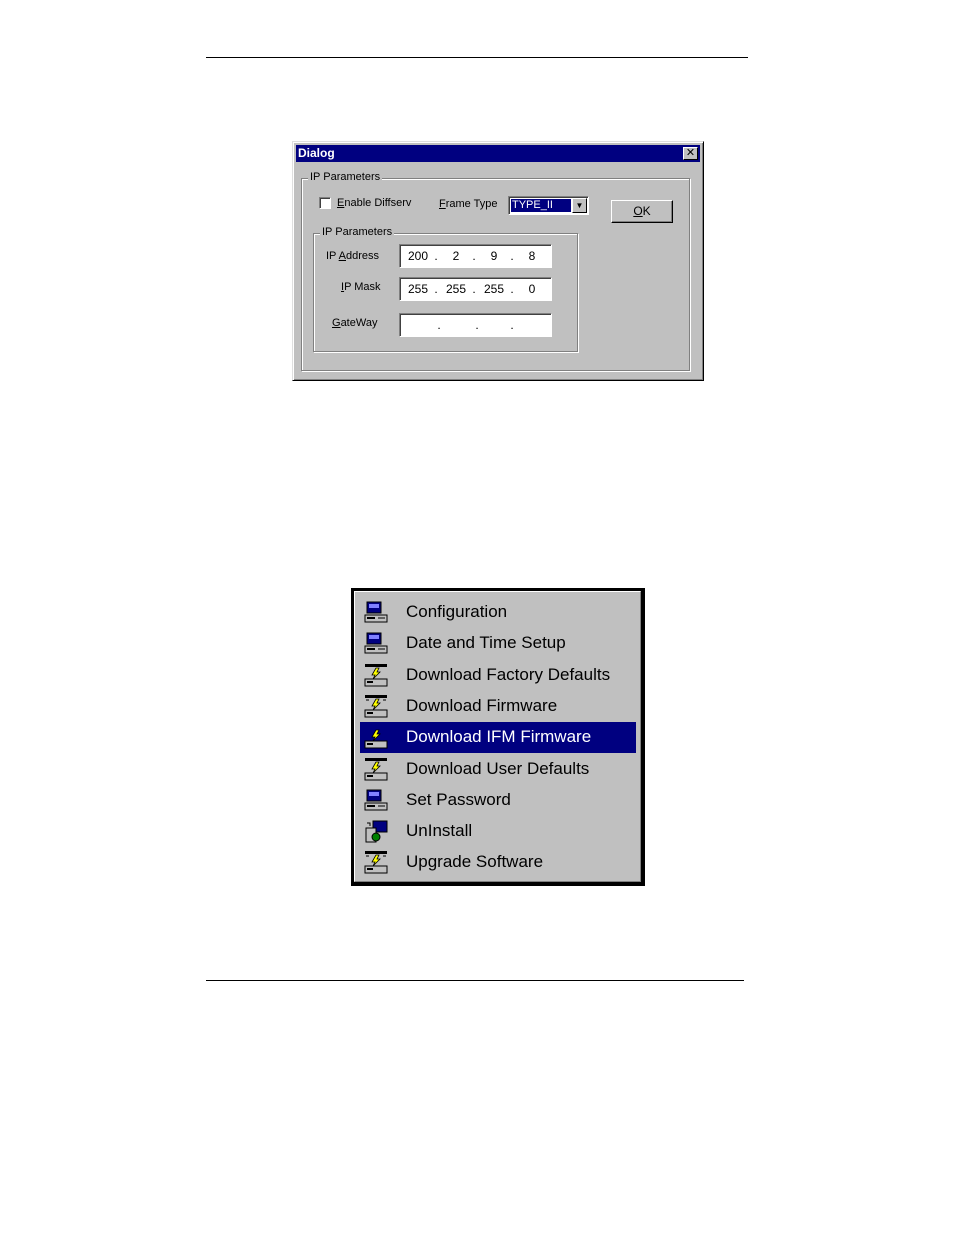 This screenshot has height=1235, width=954. What do you see at coordinates (456, 289) in the screenshot?
I see `ip-mask-octet-2: 255` at bounding box center [456, 289].